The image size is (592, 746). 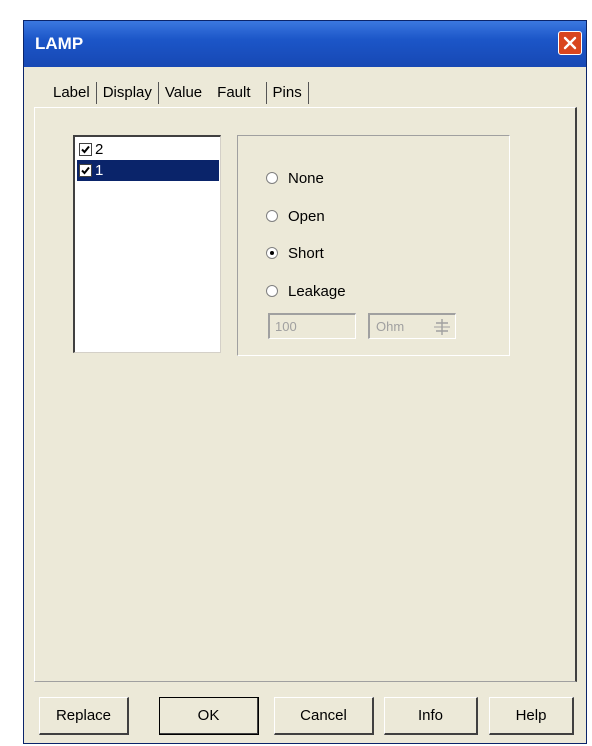 I want to click on radio-label: Short, so click(x=306, y=253).